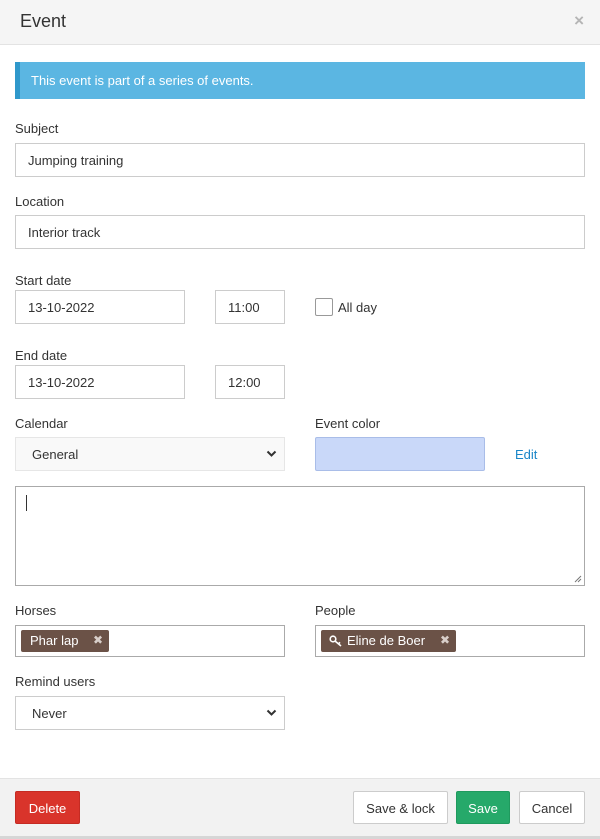 This screenshot has height=839, width=600. Describe the element at coordinates (150, 641) in the screenshot. I see `horses-tag-input: Phar lap ✖` at that location.